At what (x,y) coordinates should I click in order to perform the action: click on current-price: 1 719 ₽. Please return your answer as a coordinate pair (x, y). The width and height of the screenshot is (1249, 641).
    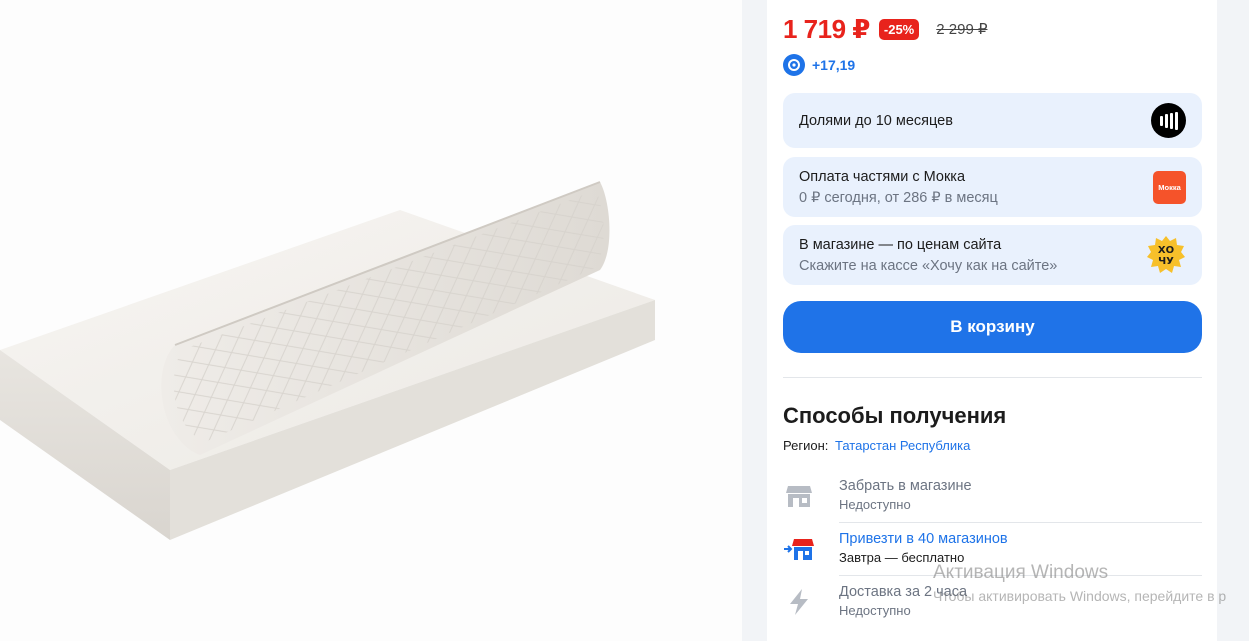
    Looking at the image, I should click on (826, 28).